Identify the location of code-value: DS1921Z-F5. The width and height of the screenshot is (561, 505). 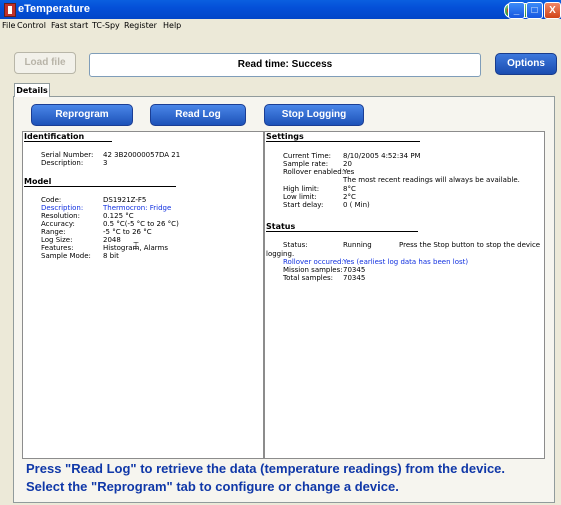
(125, 200).